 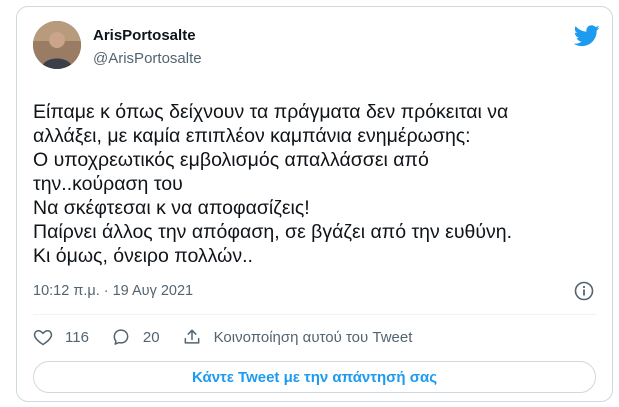 I want to click on reply-count-button: 20, so click(x=135, y=337).